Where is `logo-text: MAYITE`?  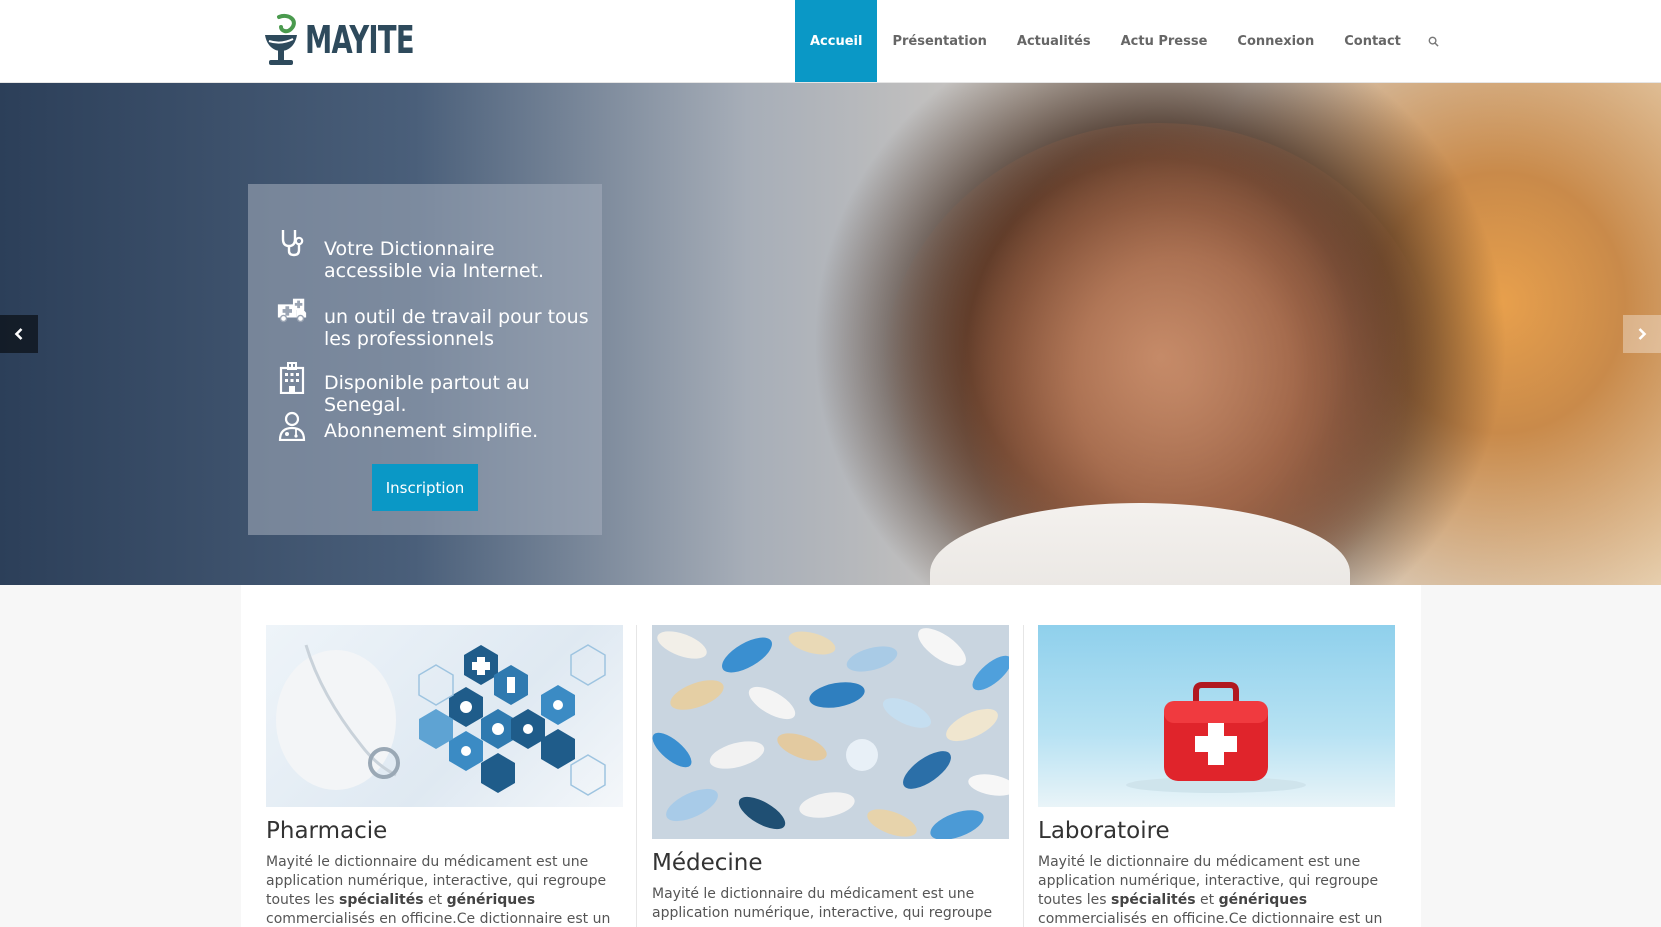 logo-text: MAYITE is located at coordinates (360, 40).